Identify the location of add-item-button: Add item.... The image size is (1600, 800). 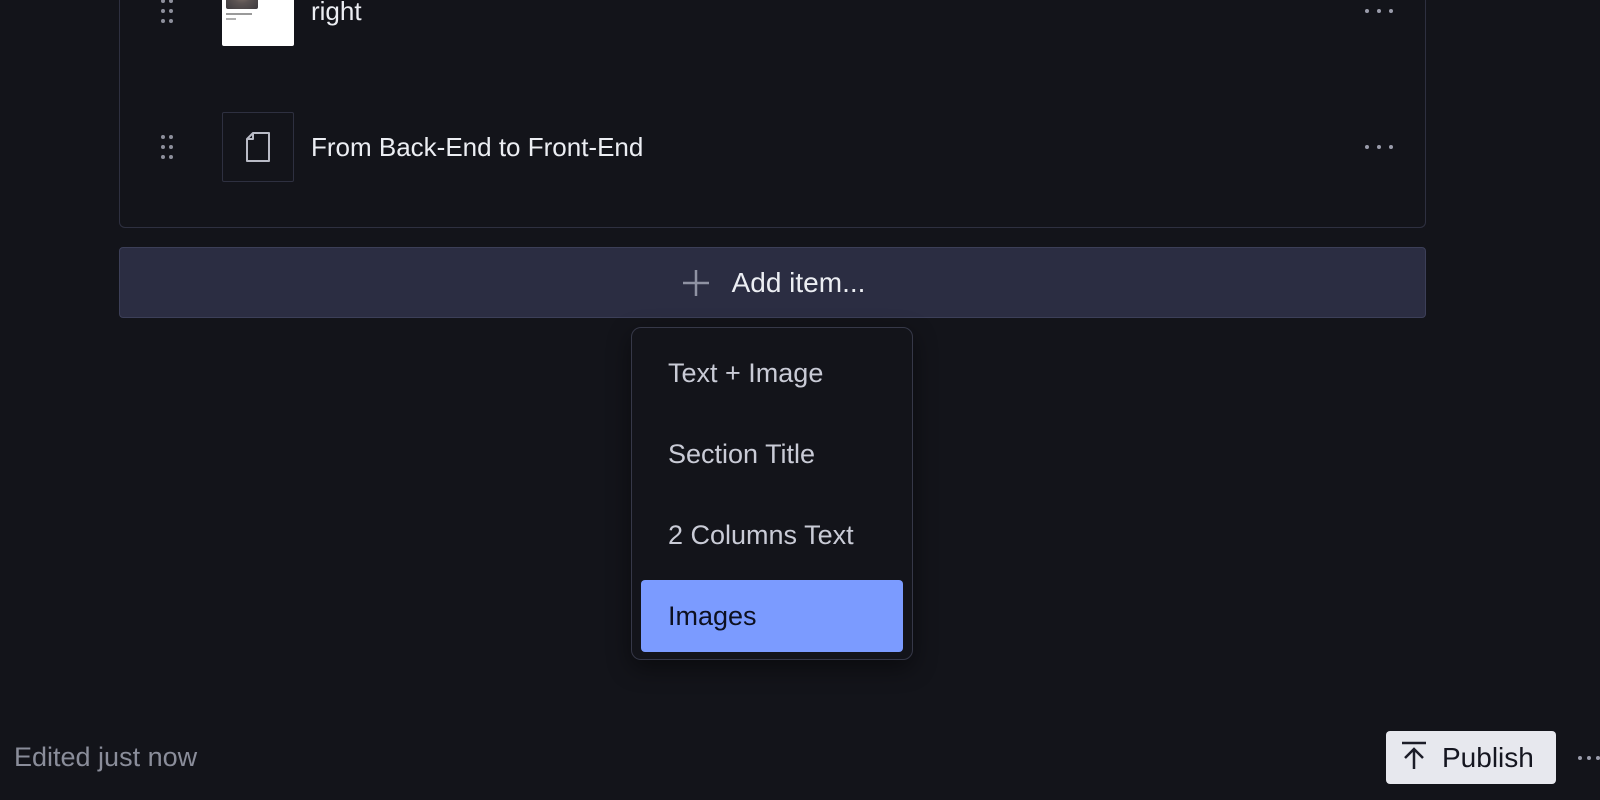
(772, 282).